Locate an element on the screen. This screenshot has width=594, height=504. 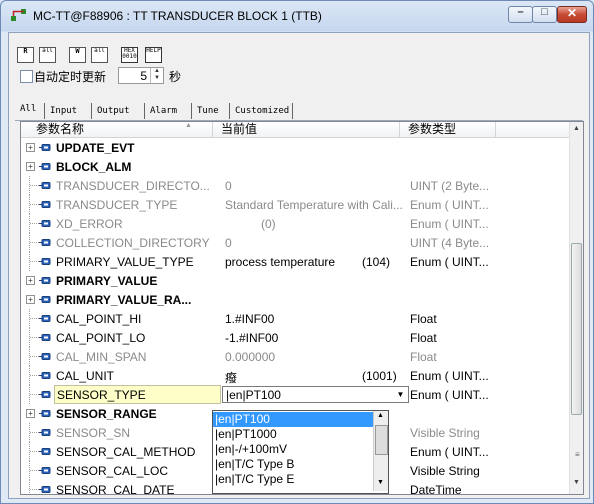
table-row: + PRIMARY_VALUE is located at coordinates (295, 280).